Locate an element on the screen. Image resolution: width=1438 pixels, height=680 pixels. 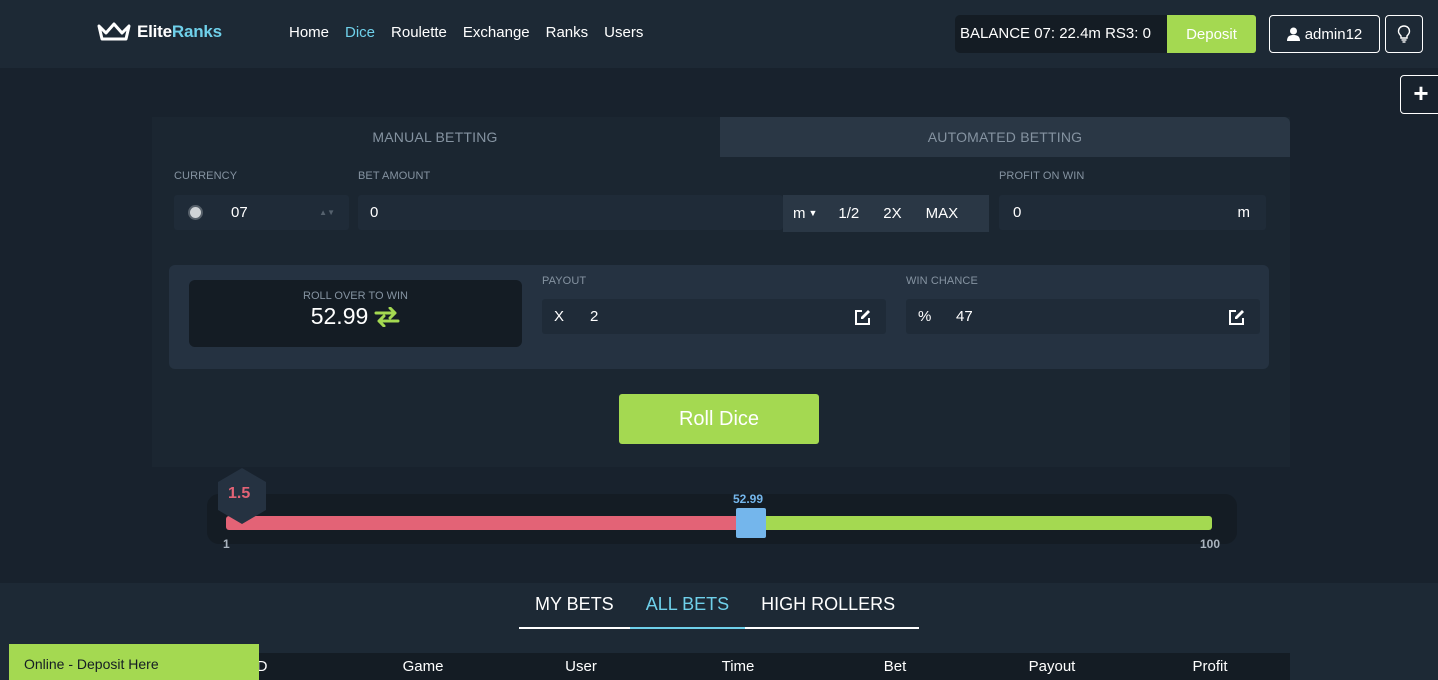
currency-value: 07 is located at coordinates (239, 212).